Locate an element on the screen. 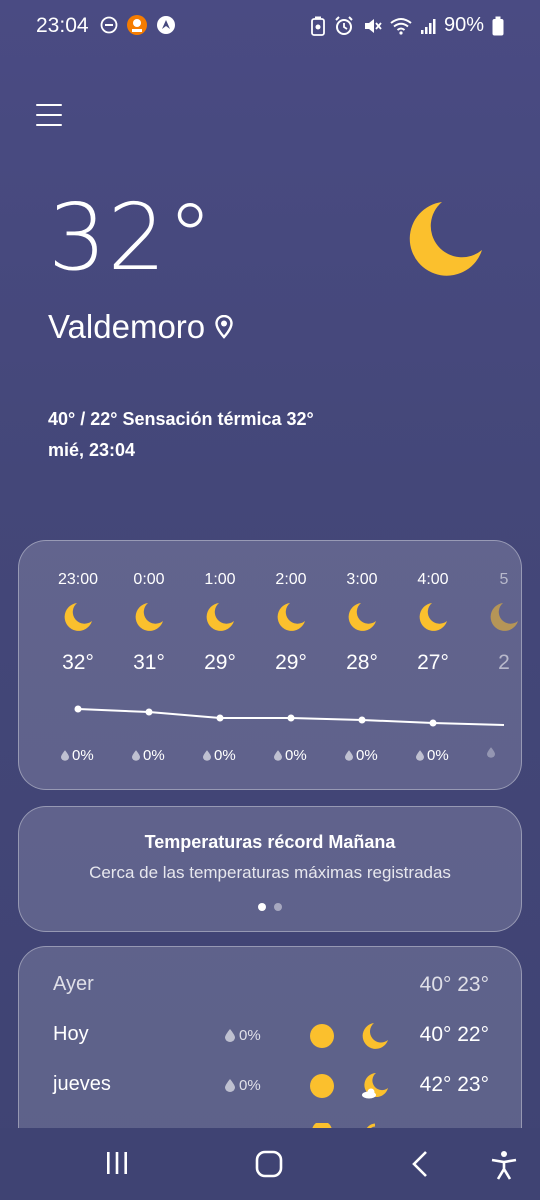  hourly-item: 1:00 29° is located at coordinates (220, 623).